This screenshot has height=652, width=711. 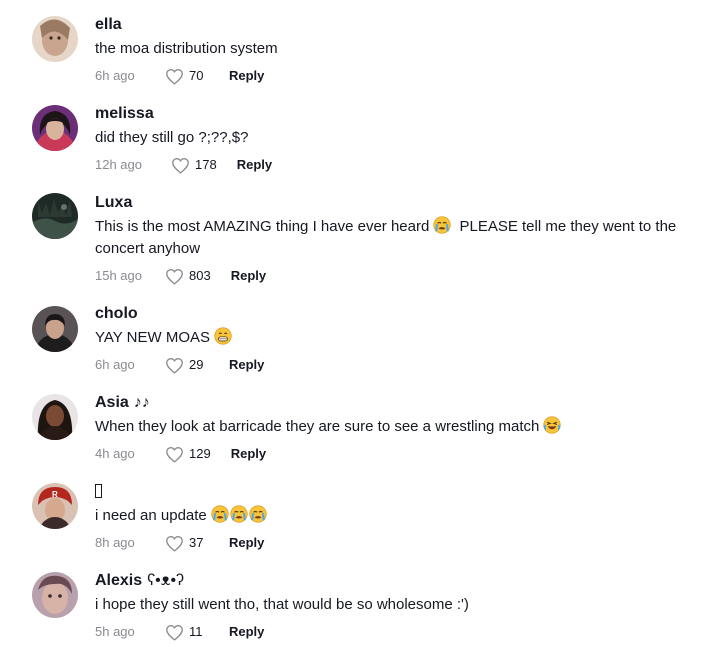 What do you see at coordinates (115, 453) in the screenshot?
I see `comment-timestamp: 4h ago` at bounding box center [115, 453].